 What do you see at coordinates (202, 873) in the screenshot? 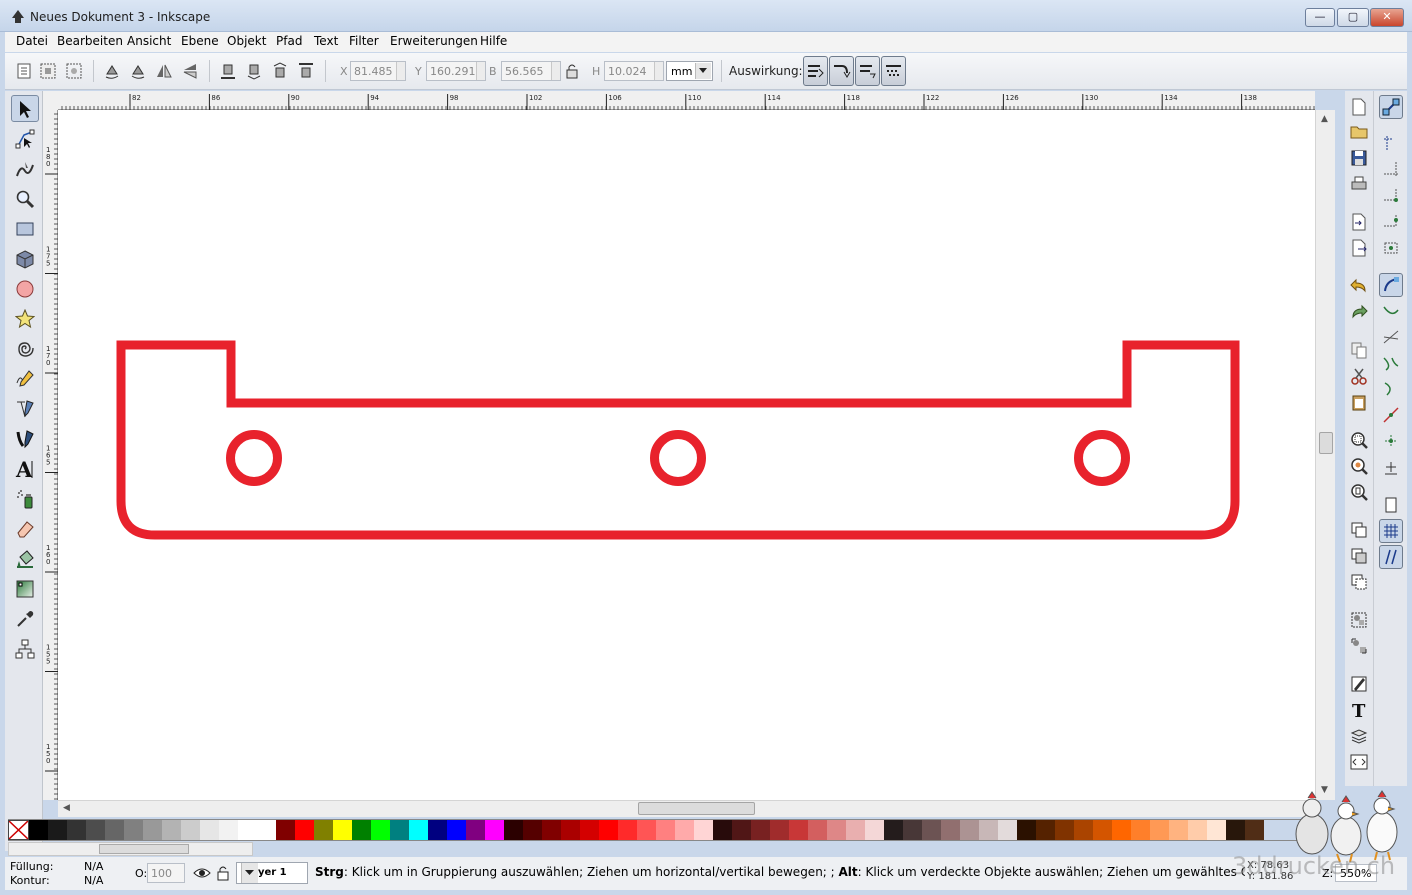
I see `eye-visibility-icon` at bounding box center [202, 873].